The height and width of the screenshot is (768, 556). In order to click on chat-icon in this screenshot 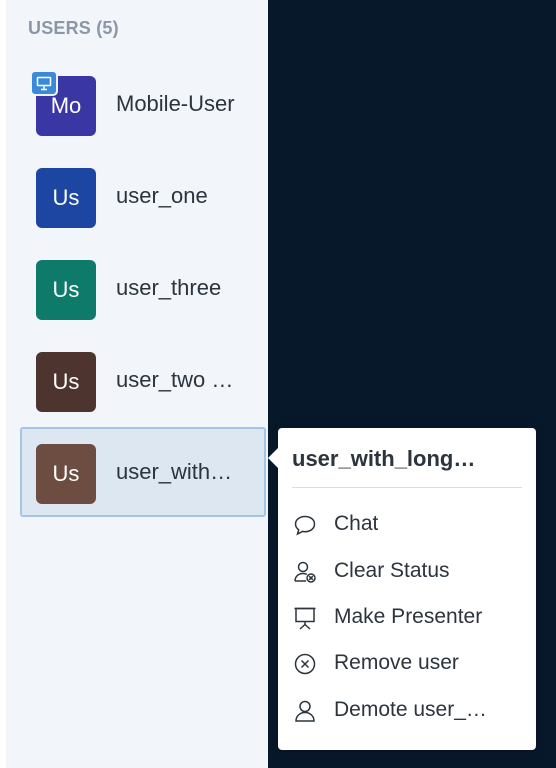, I will do `click(305, 525)`.